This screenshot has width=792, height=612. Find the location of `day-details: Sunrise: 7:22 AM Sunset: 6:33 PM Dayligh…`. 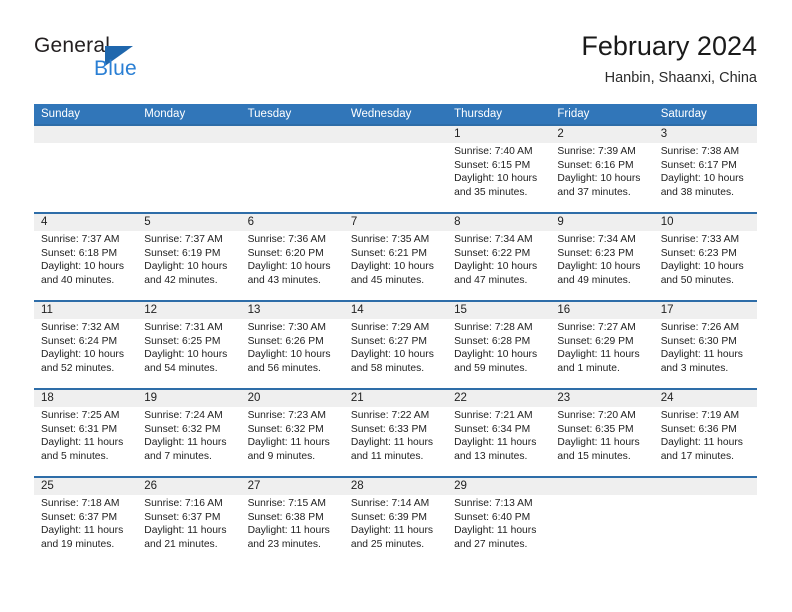

day-details: Sunrise: 7:22 AM Sunset: 6:33 PM Dayligh… is located at coordinates (397, 436).